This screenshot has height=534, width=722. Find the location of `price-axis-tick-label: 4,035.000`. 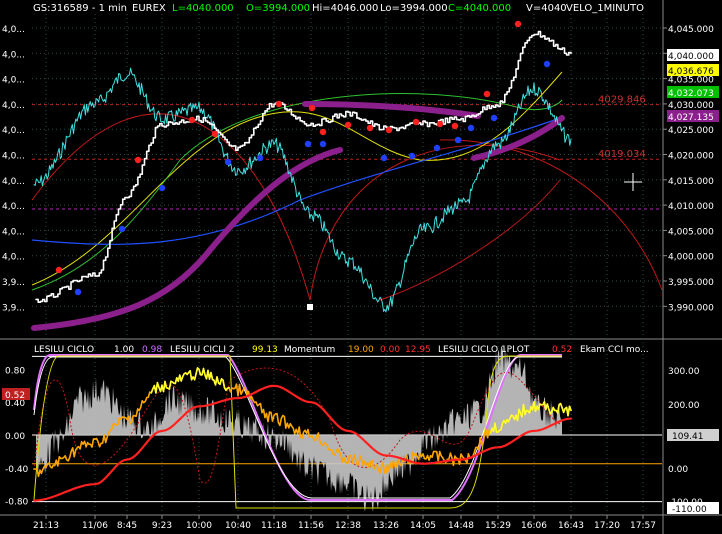

price-axis-tick-label: 4,035.000 is located at coordinates (691, 81).